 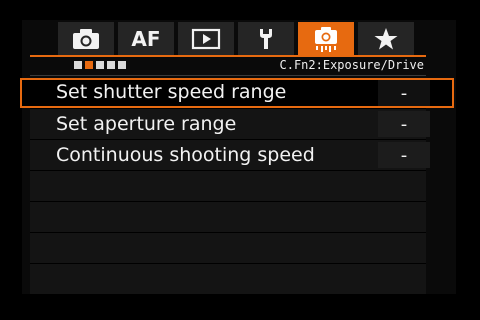 I want to click on menu-item-label: Set aperture range, so click(x=146, y=124).